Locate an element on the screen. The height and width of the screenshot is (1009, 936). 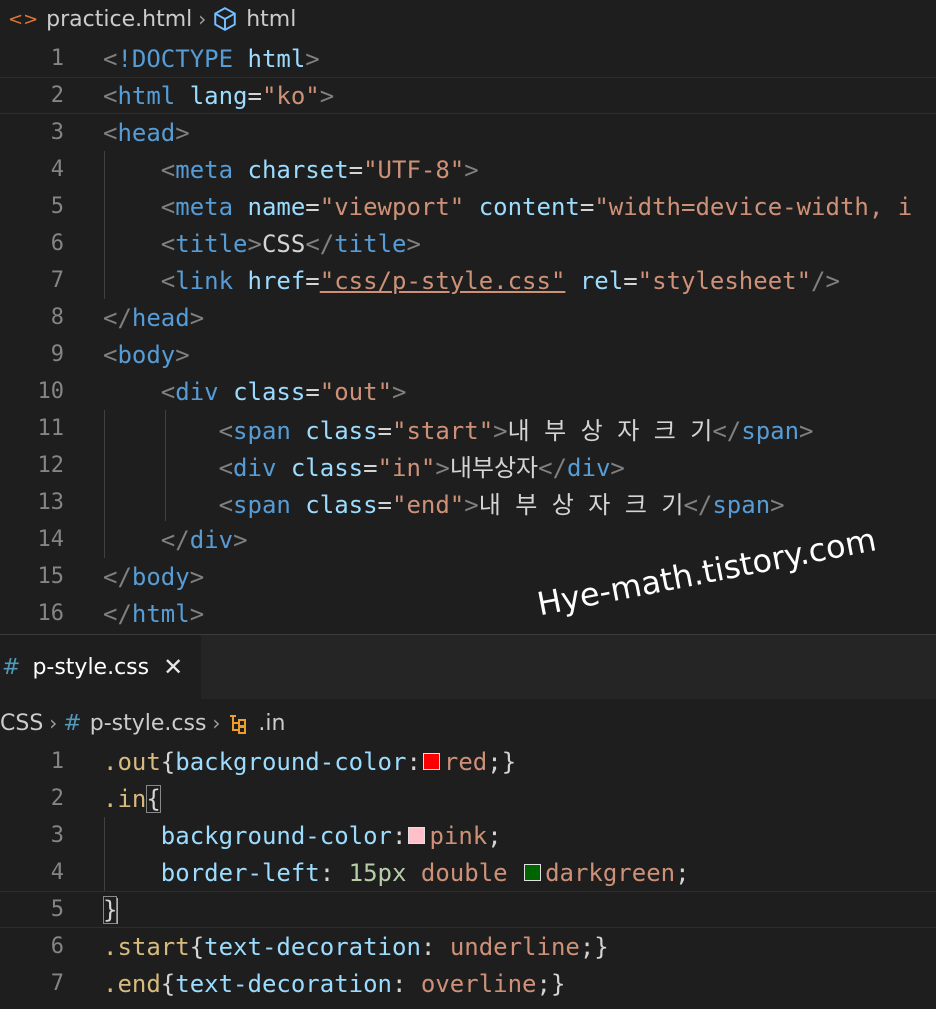
code-line: 3 <head> is located at coordinates (468, 132).